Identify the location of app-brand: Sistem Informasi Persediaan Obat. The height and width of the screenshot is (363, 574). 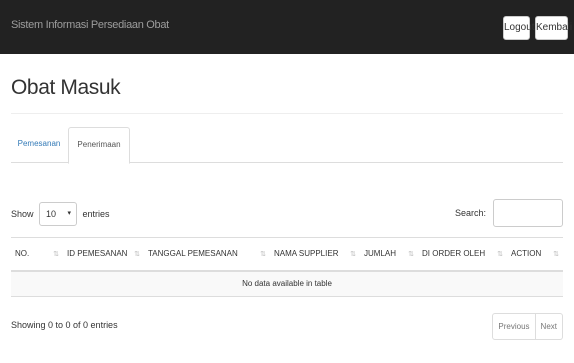
(90, 25).